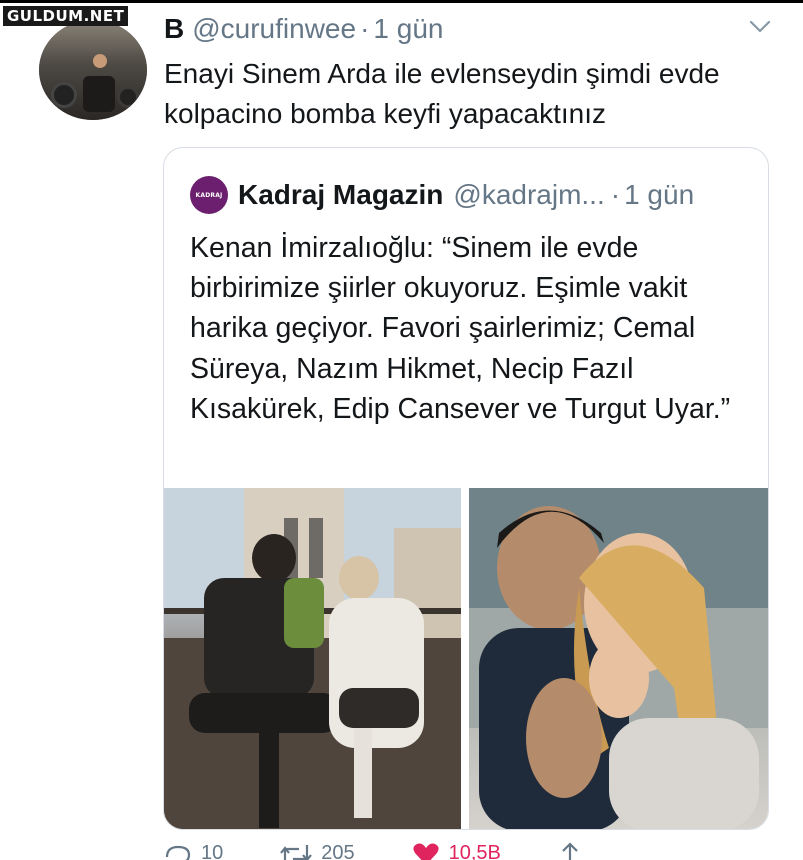 Image resolution: width=803 pixels, height=860 pixels. Describe the element at coordinates (93, 70) in the screenshot. I see `avatar` at that location.